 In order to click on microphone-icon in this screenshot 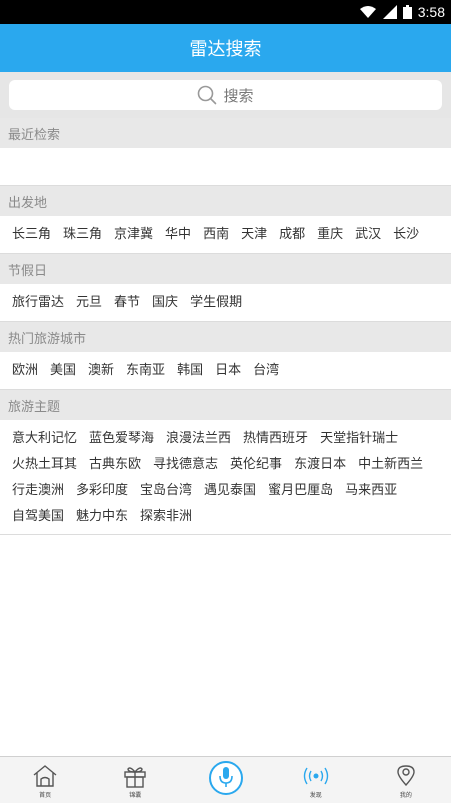, I will do `click(225, 777)`.